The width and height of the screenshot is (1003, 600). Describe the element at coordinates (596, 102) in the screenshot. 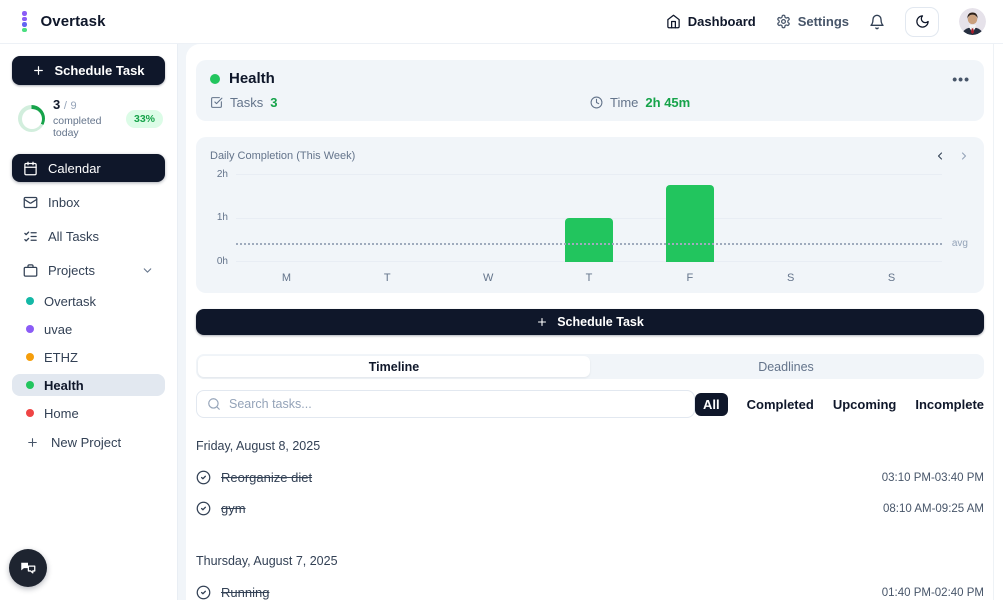

I see `clock-icon` at that location.